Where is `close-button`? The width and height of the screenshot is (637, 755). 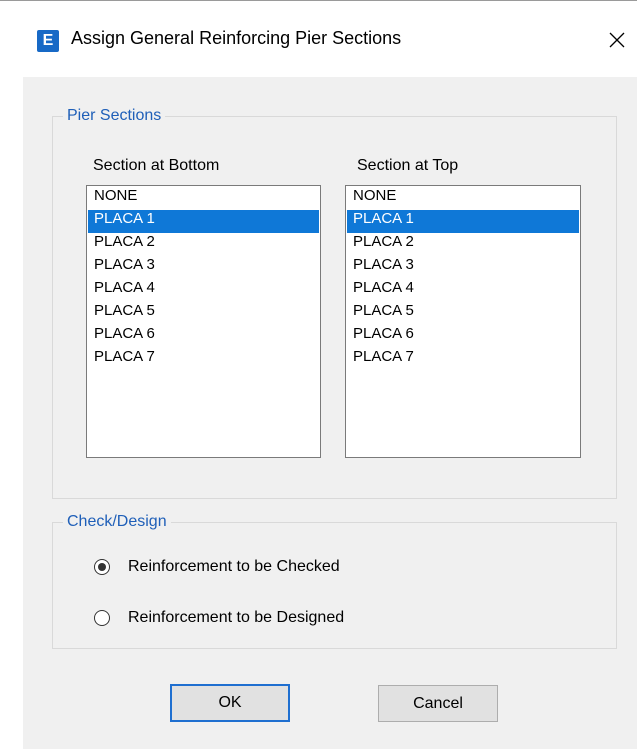
close-button is located at coordinates (617, 40).